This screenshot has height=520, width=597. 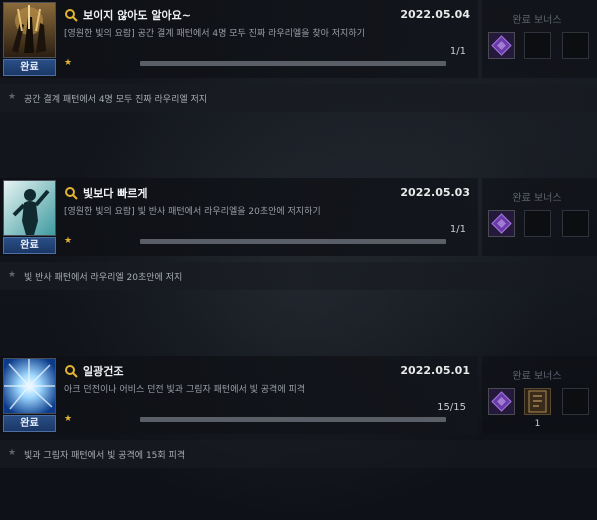 I want to click on achievement-title: 보이지 않아도 알아요~, so click(x=137, y=15).